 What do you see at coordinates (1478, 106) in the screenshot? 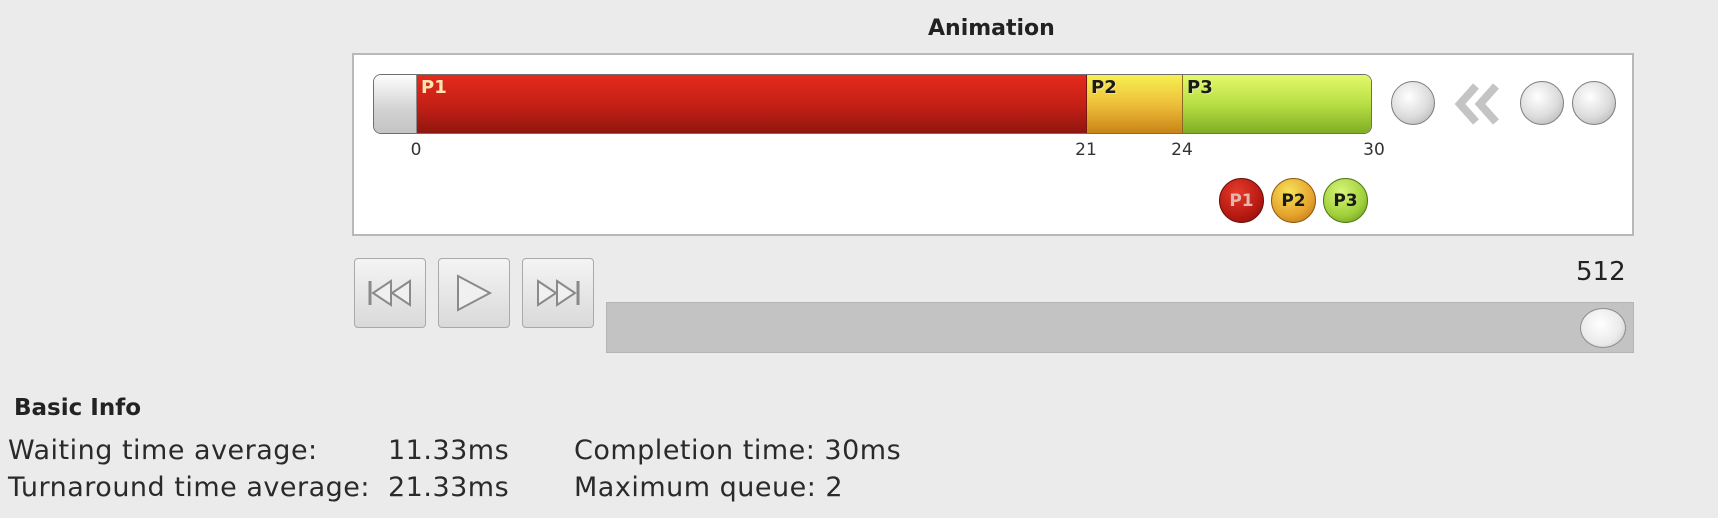
I see `chevron-left-double-icon` at bounding box center [1478, 106].